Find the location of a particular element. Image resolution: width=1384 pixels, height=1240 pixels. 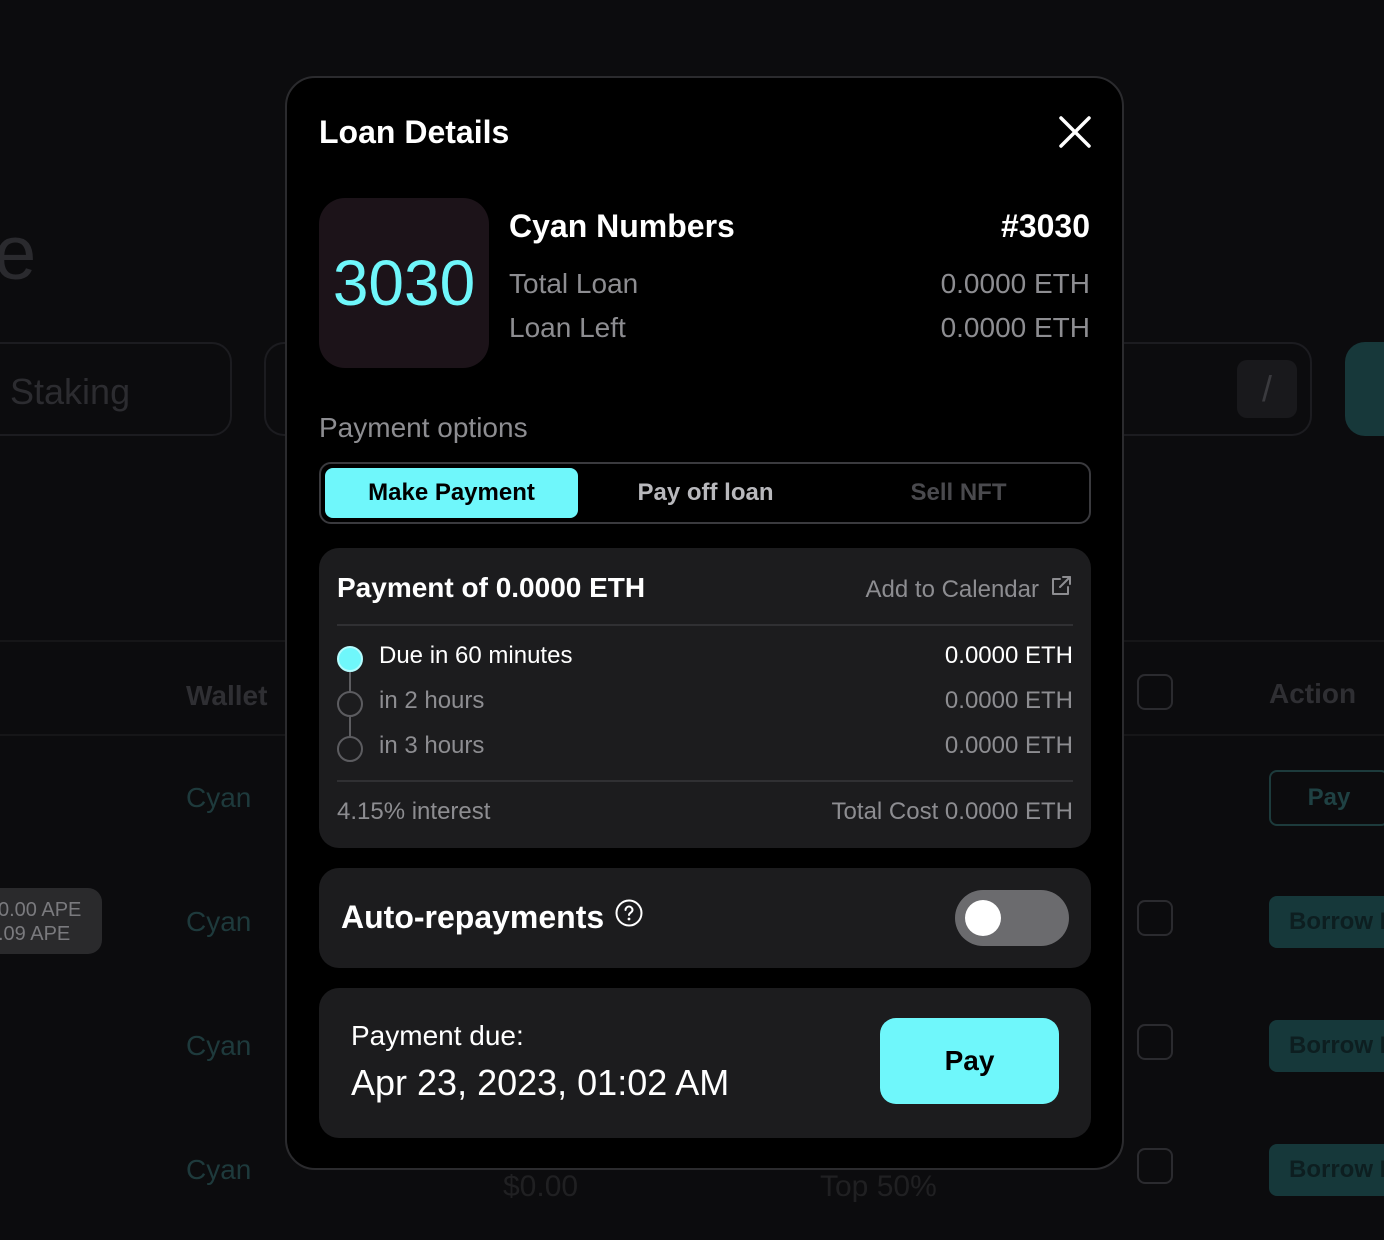

close-icon is located at coordinates (1075, 132).